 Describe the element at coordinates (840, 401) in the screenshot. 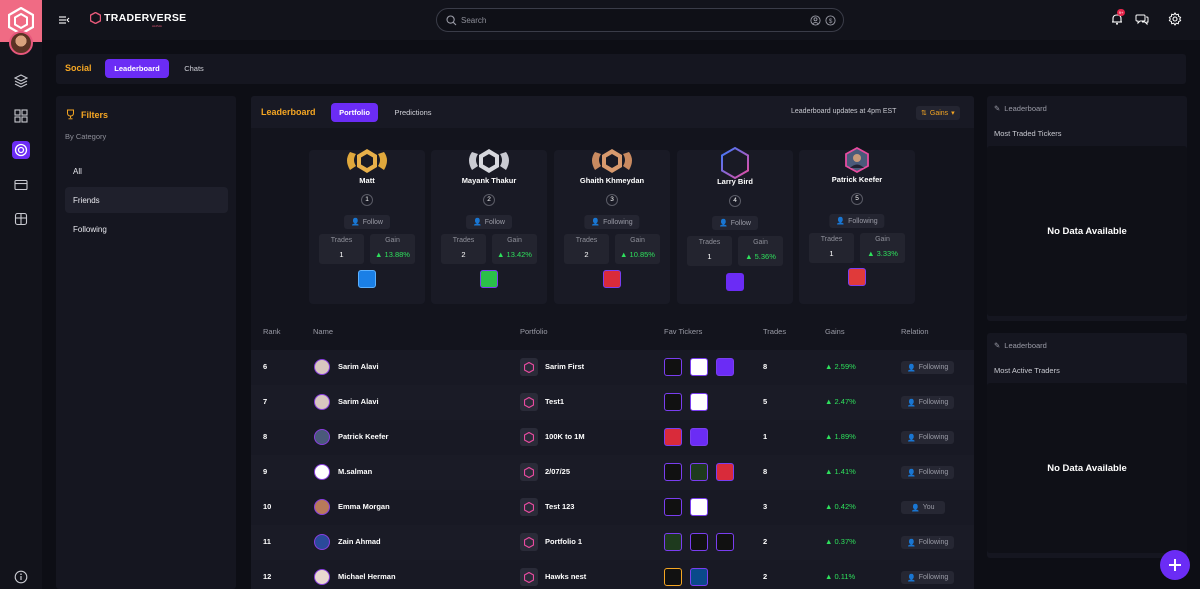

I see `row-gains: ▲ 2.47%` at that location.